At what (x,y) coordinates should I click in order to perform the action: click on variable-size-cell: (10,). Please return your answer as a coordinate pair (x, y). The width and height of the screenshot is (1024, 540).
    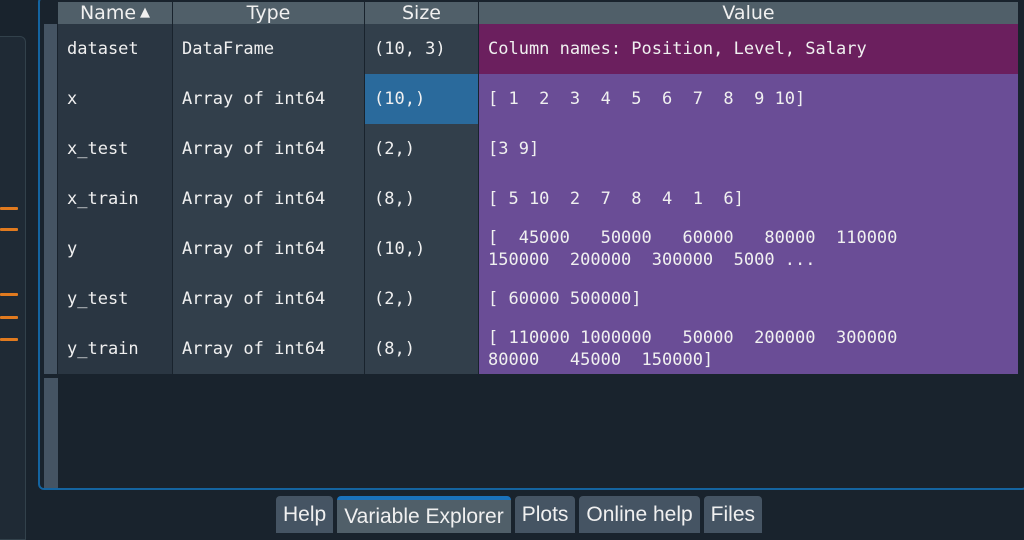
    Looking at the image, I should click on (422, 249).